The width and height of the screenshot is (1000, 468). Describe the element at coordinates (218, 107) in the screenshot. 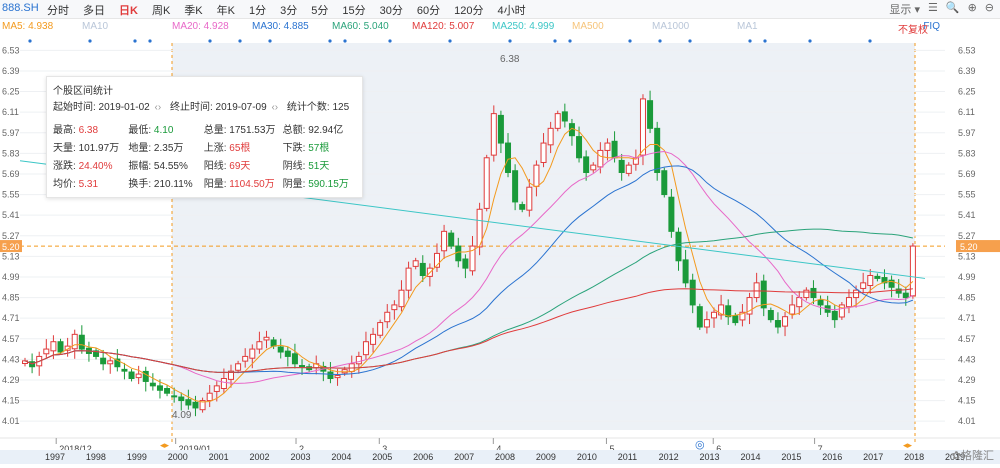

I see `stats-end: 终止时间: 2019-07-09` at that location.